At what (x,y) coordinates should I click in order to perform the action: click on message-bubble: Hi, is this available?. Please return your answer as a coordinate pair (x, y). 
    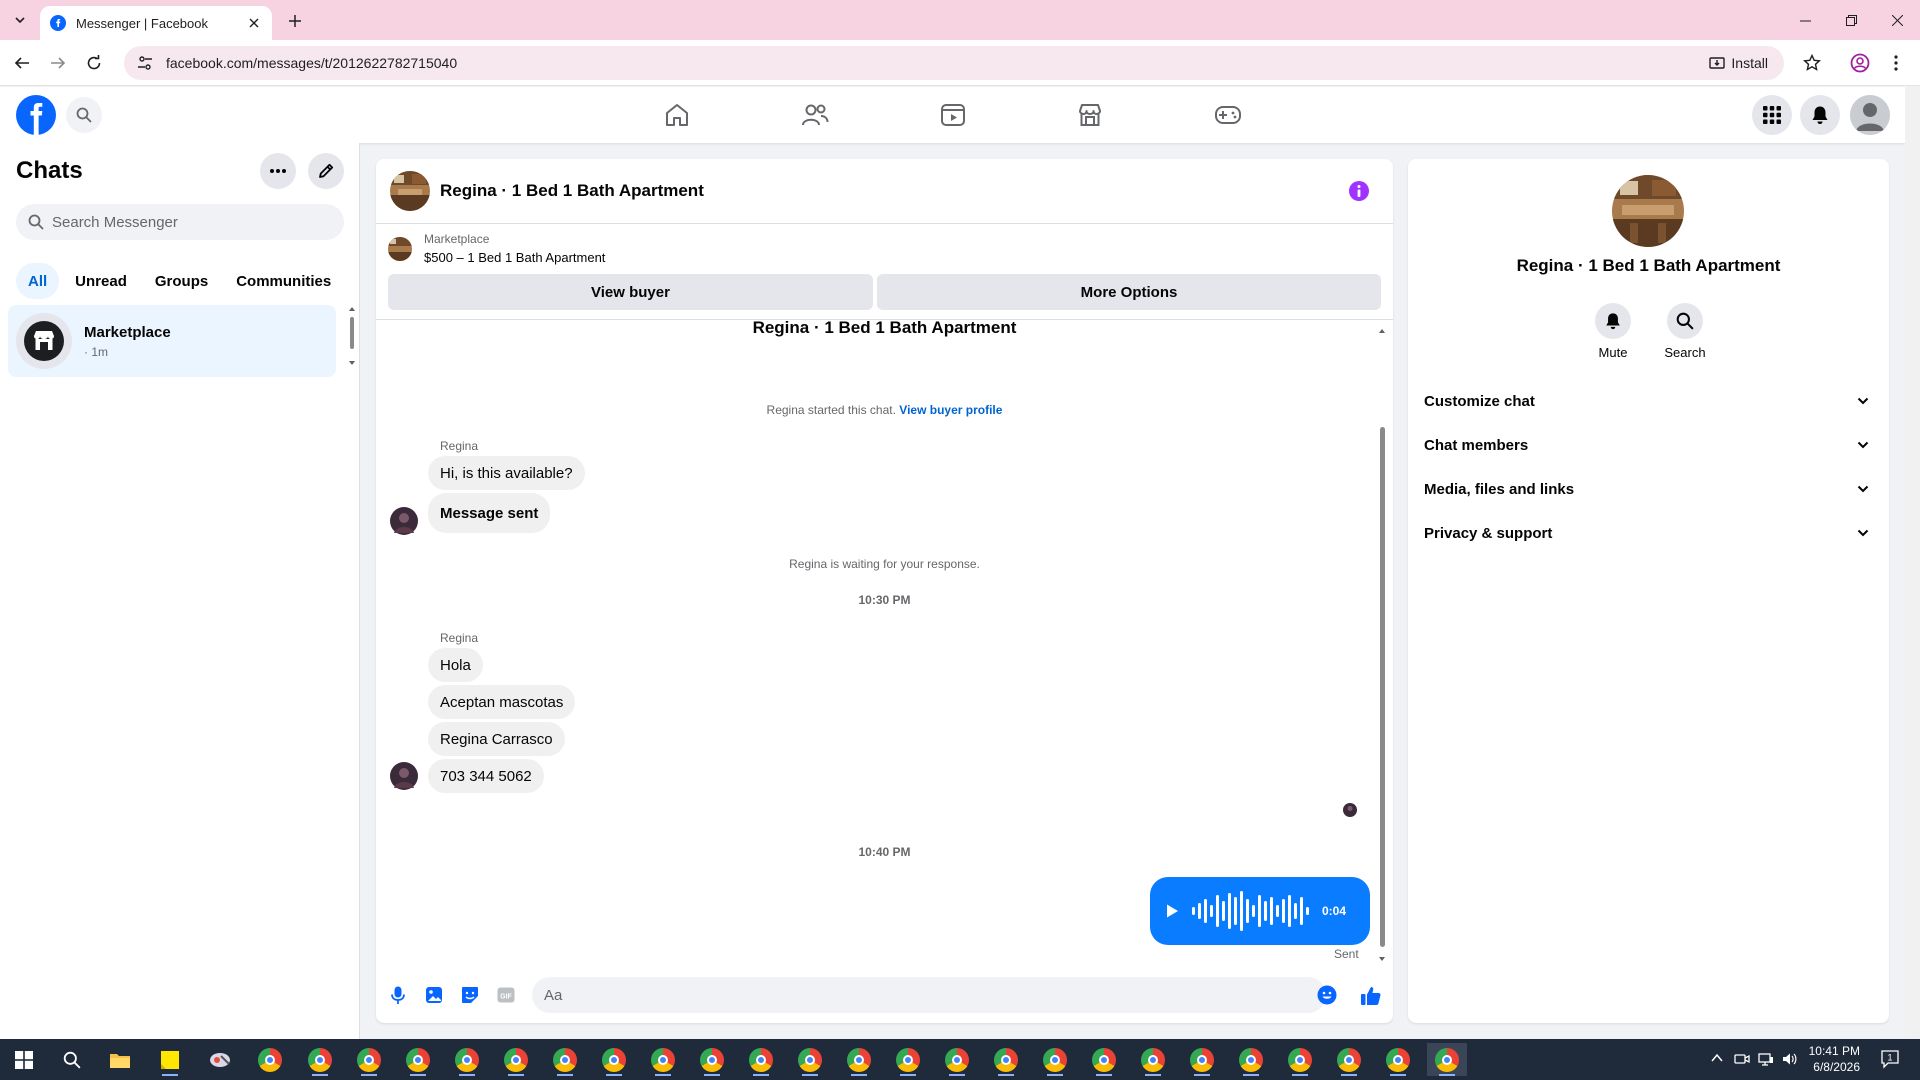
    Looking at the image, I should click on (506, 473).